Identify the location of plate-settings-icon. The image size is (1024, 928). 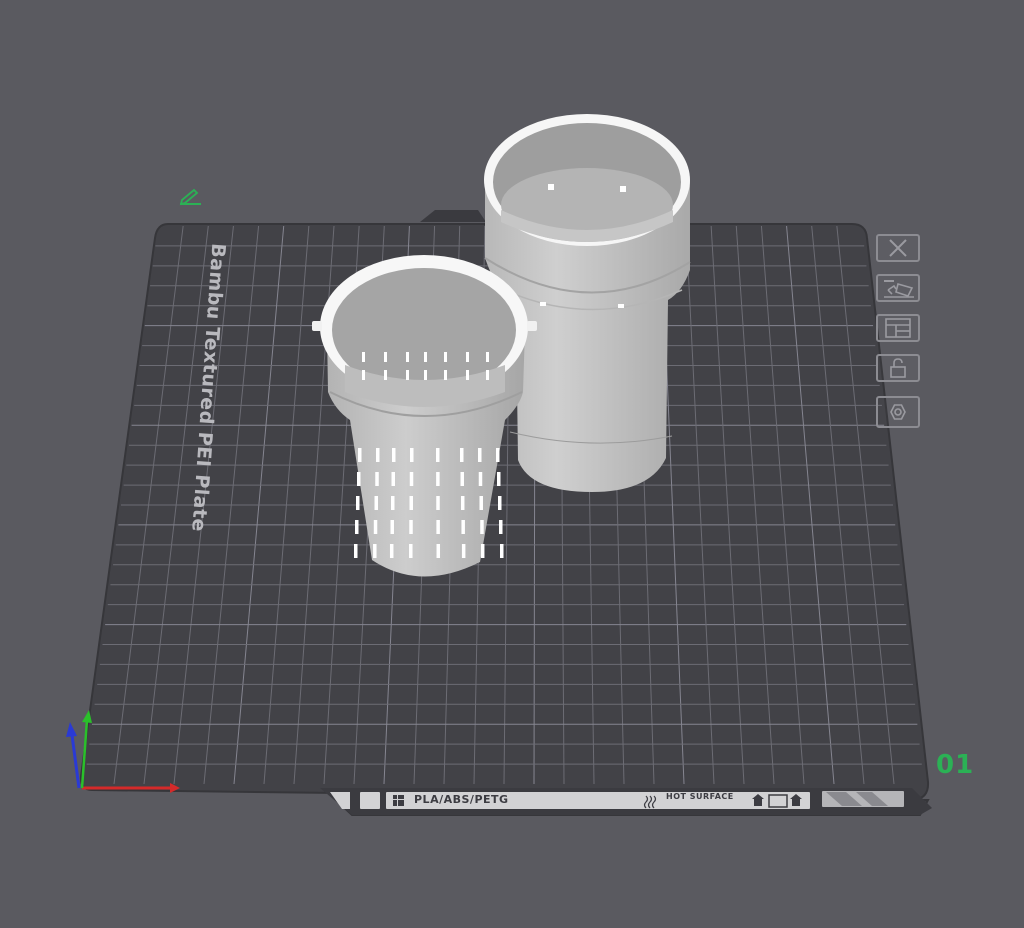
(898, 412).